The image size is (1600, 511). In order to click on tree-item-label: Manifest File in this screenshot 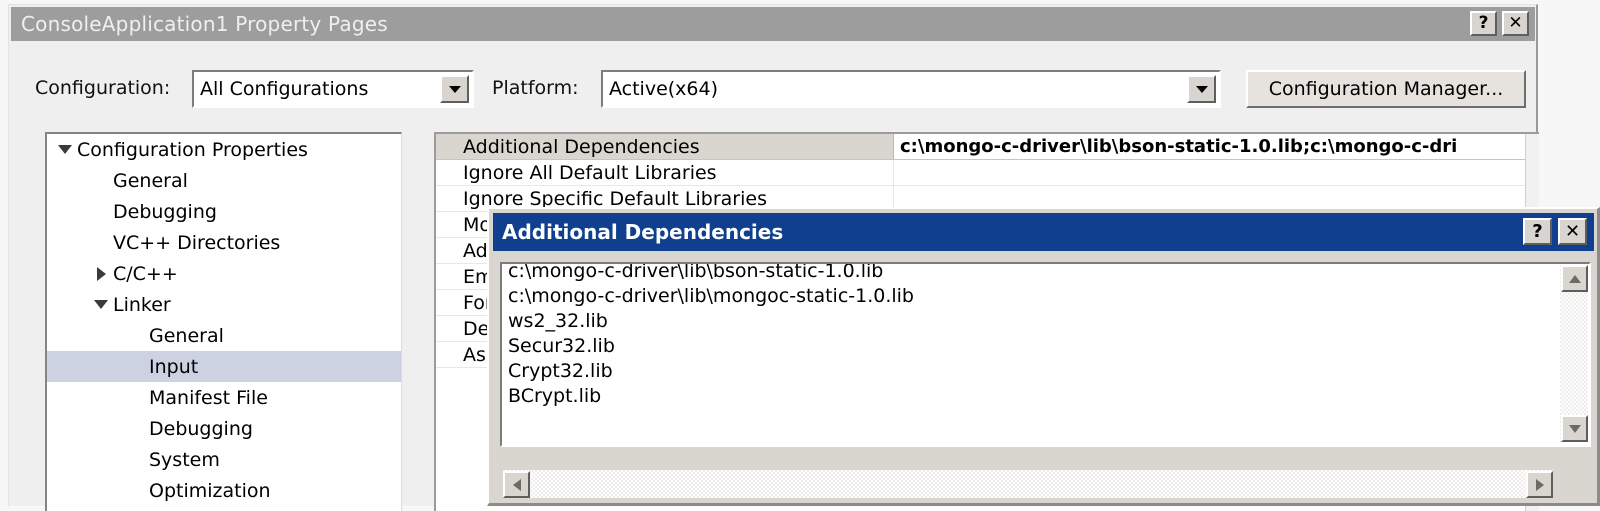, I will do `click(208, 397)`.